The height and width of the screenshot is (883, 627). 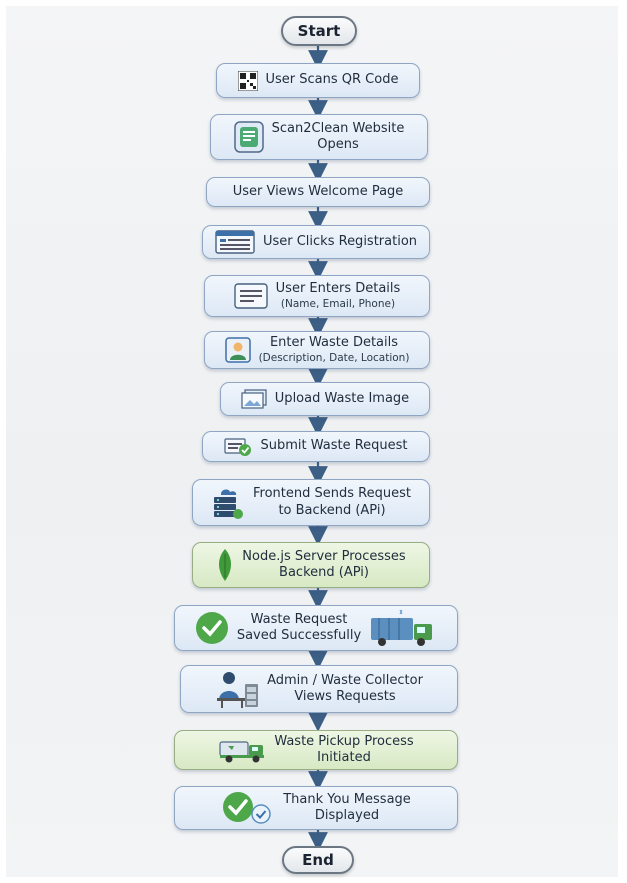 I want to click on server-cloud-icon, so click(x=229, y=504).